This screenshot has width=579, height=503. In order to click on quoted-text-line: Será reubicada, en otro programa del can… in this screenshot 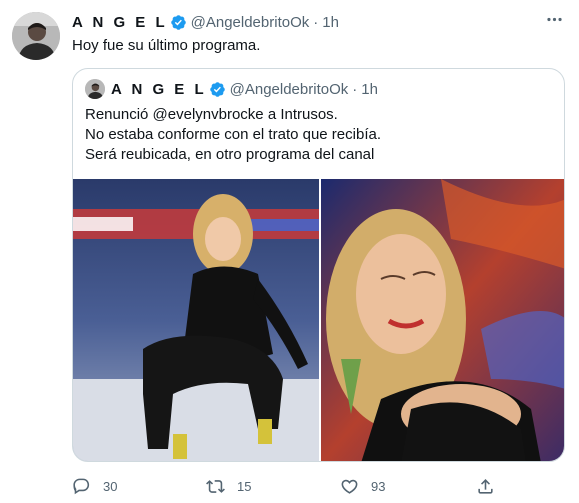, I will do `click(230, 154)`.